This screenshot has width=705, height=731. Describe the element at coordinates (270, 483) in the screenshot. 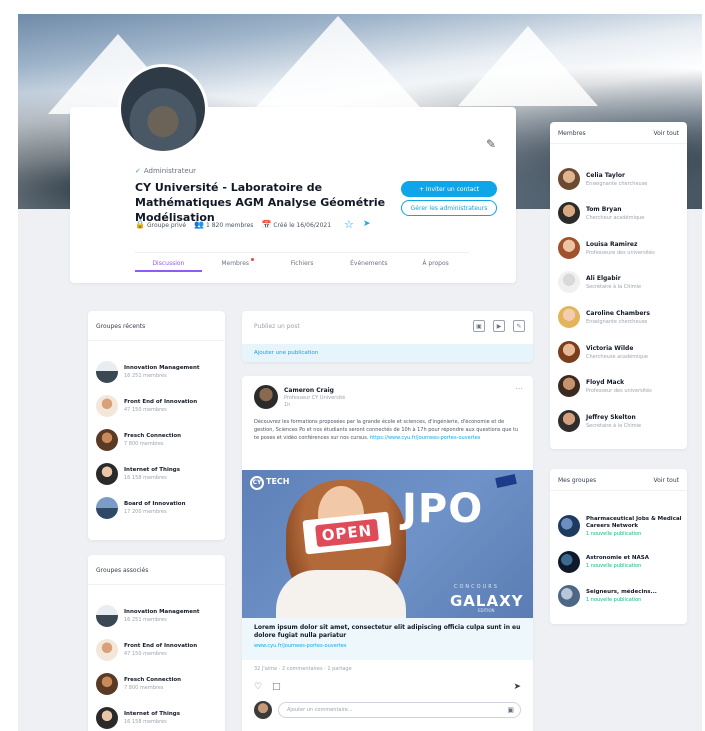

I see `cy-tech-logo: CY TECH` at that location.